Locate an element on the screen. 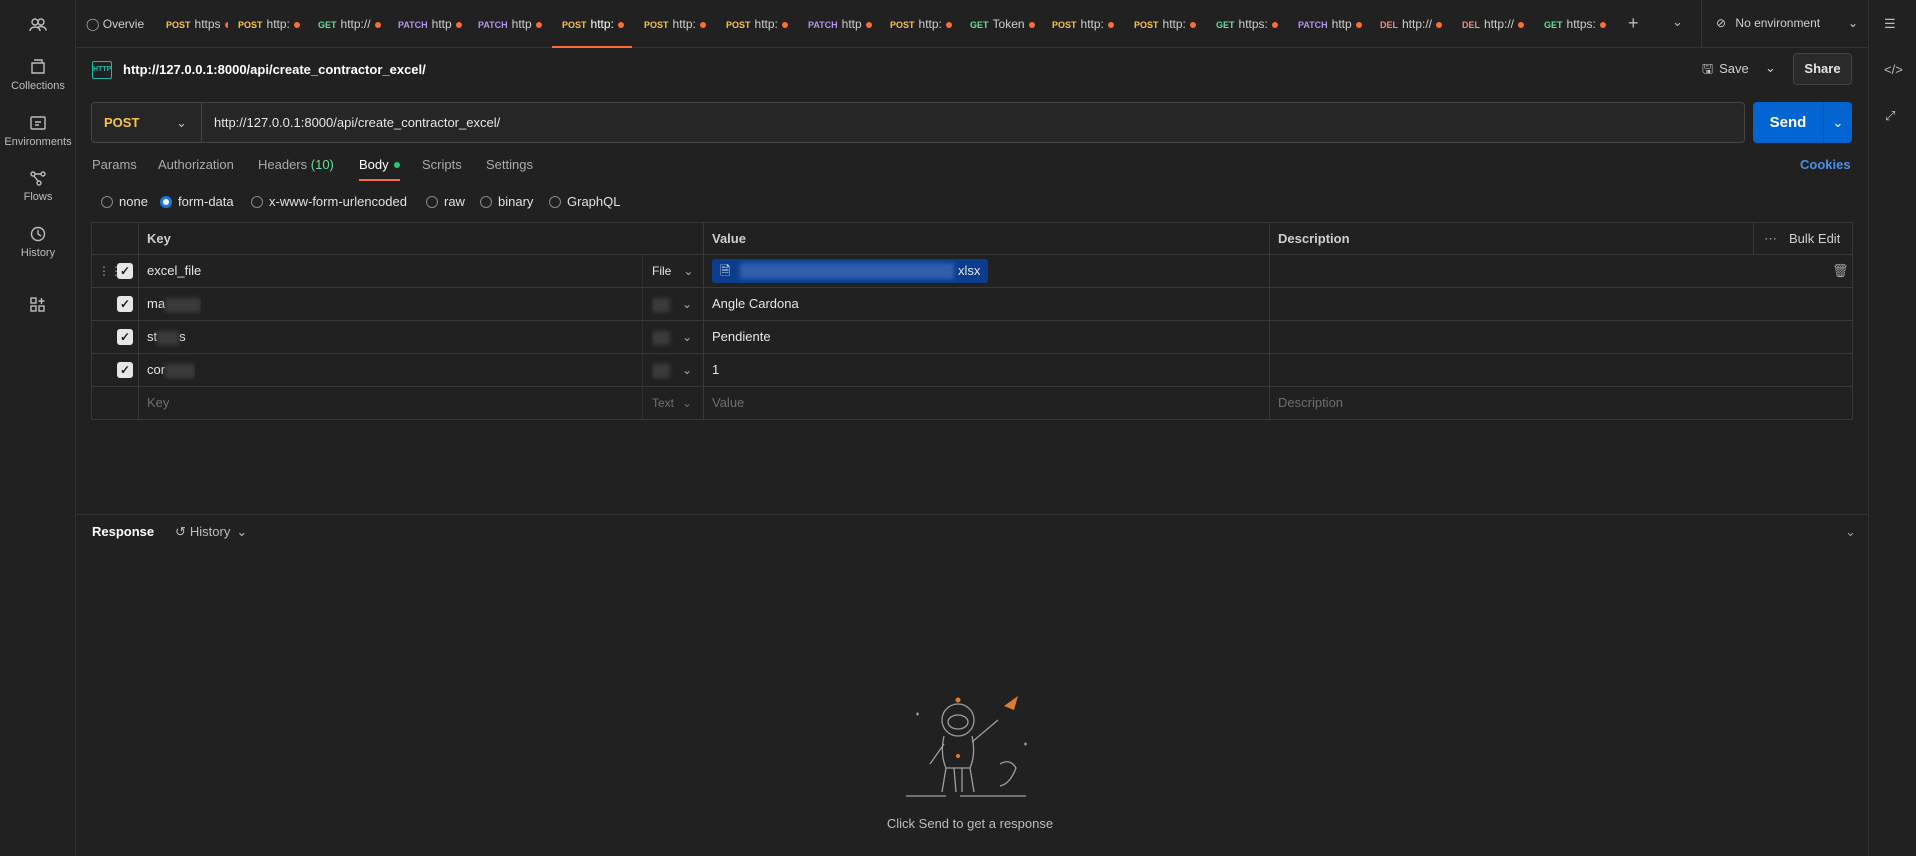 Image resolution: width=1916 pixels, height=856 pixels. code-snippet-icon: </> is located at coordinates (1893, 69).